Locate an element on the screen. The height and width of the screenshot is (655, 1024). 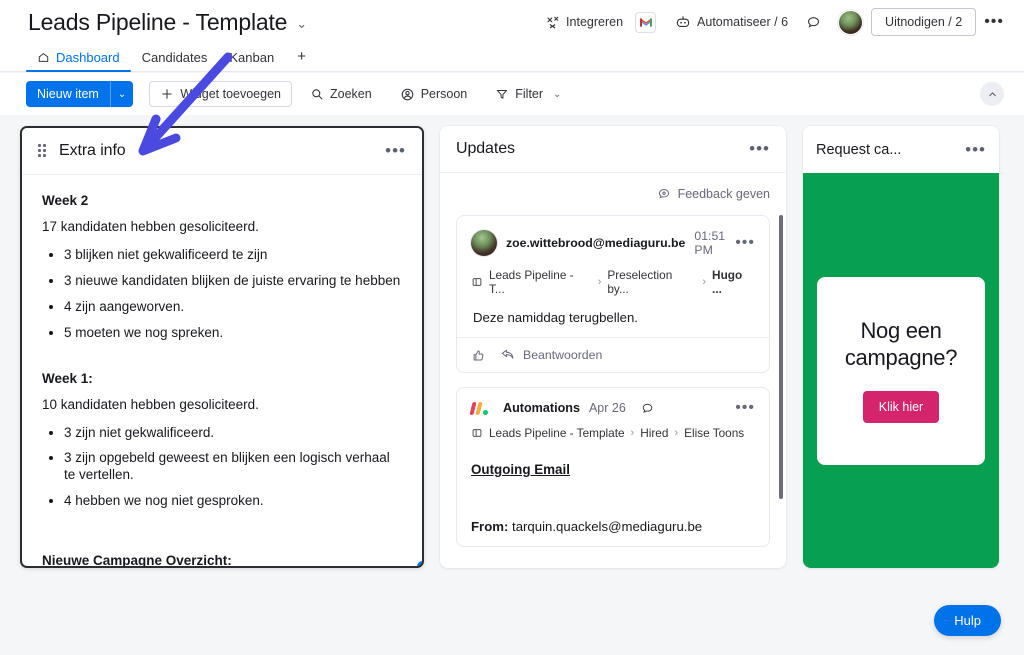
search-label: Zoeken is located at coordinates (350, 94).